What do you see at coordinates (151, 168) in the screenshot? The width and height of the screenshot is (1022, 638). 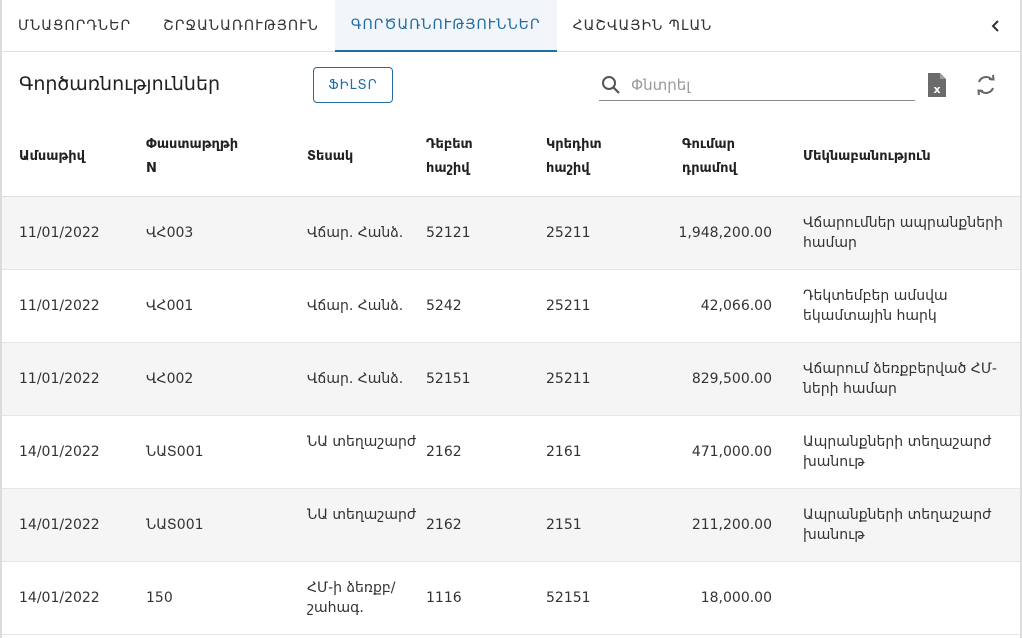 I see `column-header-document-line2: N` at bounding box center [151, 168].